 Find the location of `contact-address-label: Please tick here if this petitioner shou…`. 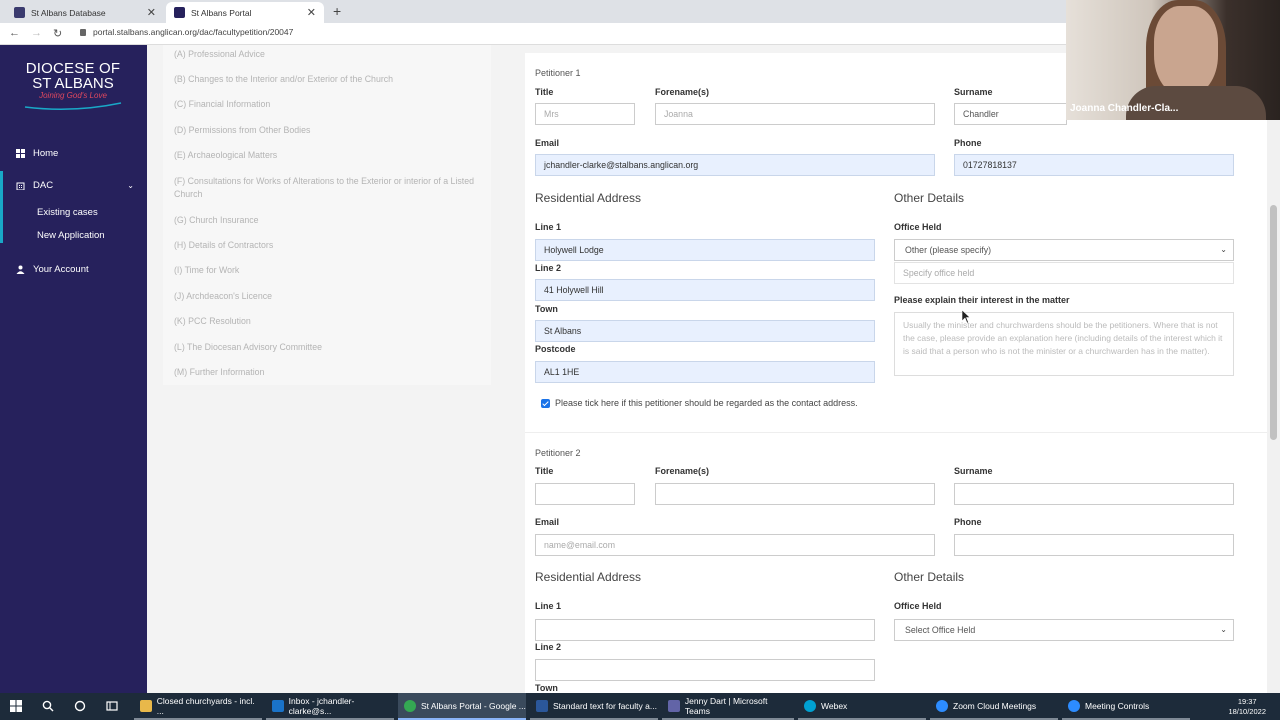

contact-address-label: Please tick here if this petitioner shou… is located at coordinates (706, 403).